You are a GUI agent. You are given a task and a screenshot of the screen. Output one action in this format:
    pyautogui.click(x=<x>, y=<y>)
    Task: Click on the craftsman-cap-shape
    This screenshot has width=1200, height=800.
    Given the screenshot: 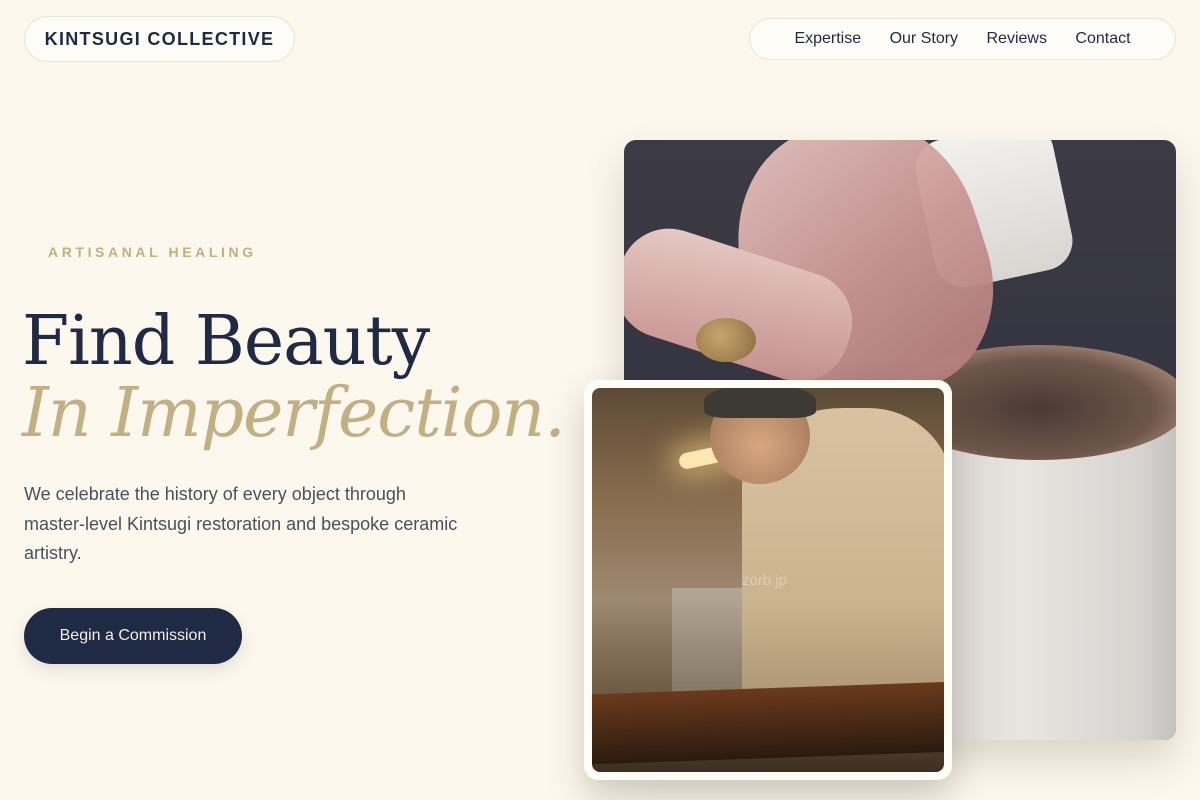 What is the action you would take?
    pyautogui.click(x=760, y=403)
    